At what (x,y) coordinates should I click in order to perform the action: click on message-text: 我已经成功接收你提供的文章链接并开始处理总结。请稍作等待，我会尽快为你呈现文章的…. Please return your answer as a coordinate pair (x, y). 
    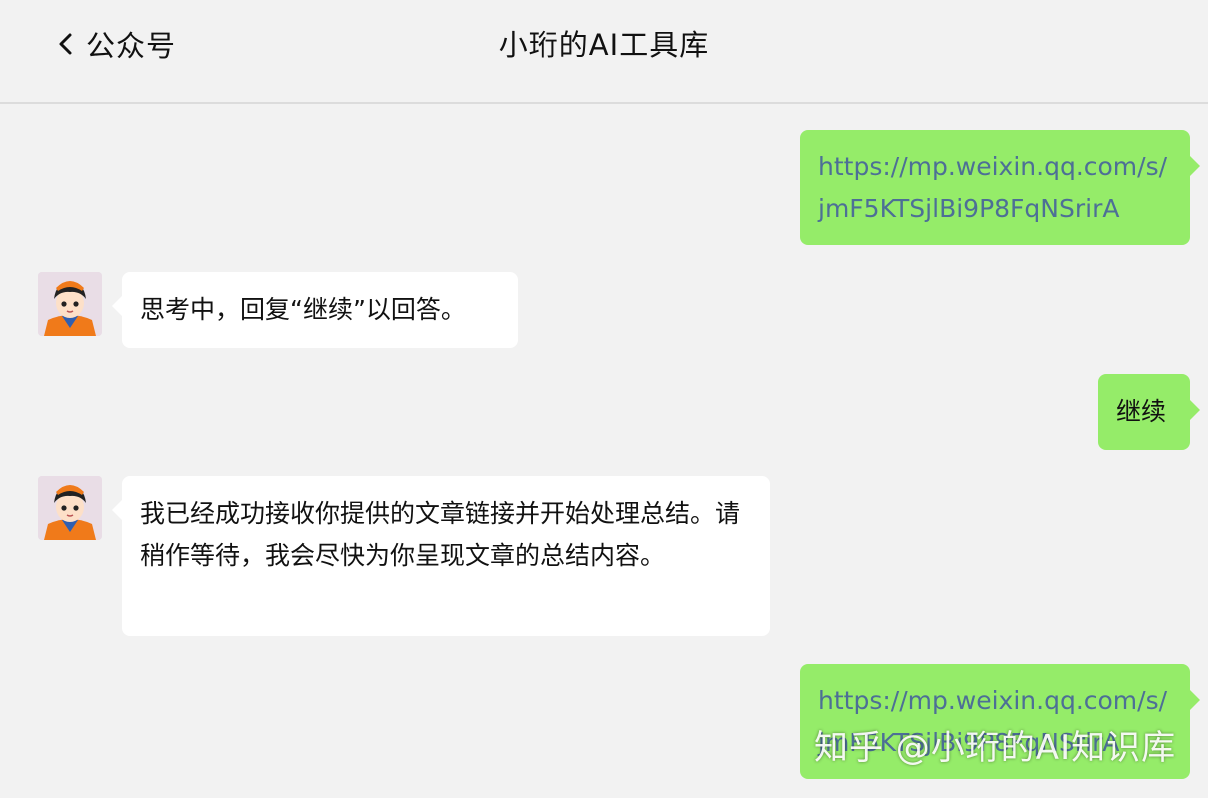
    Looking at the image, I should click on (440, 534).